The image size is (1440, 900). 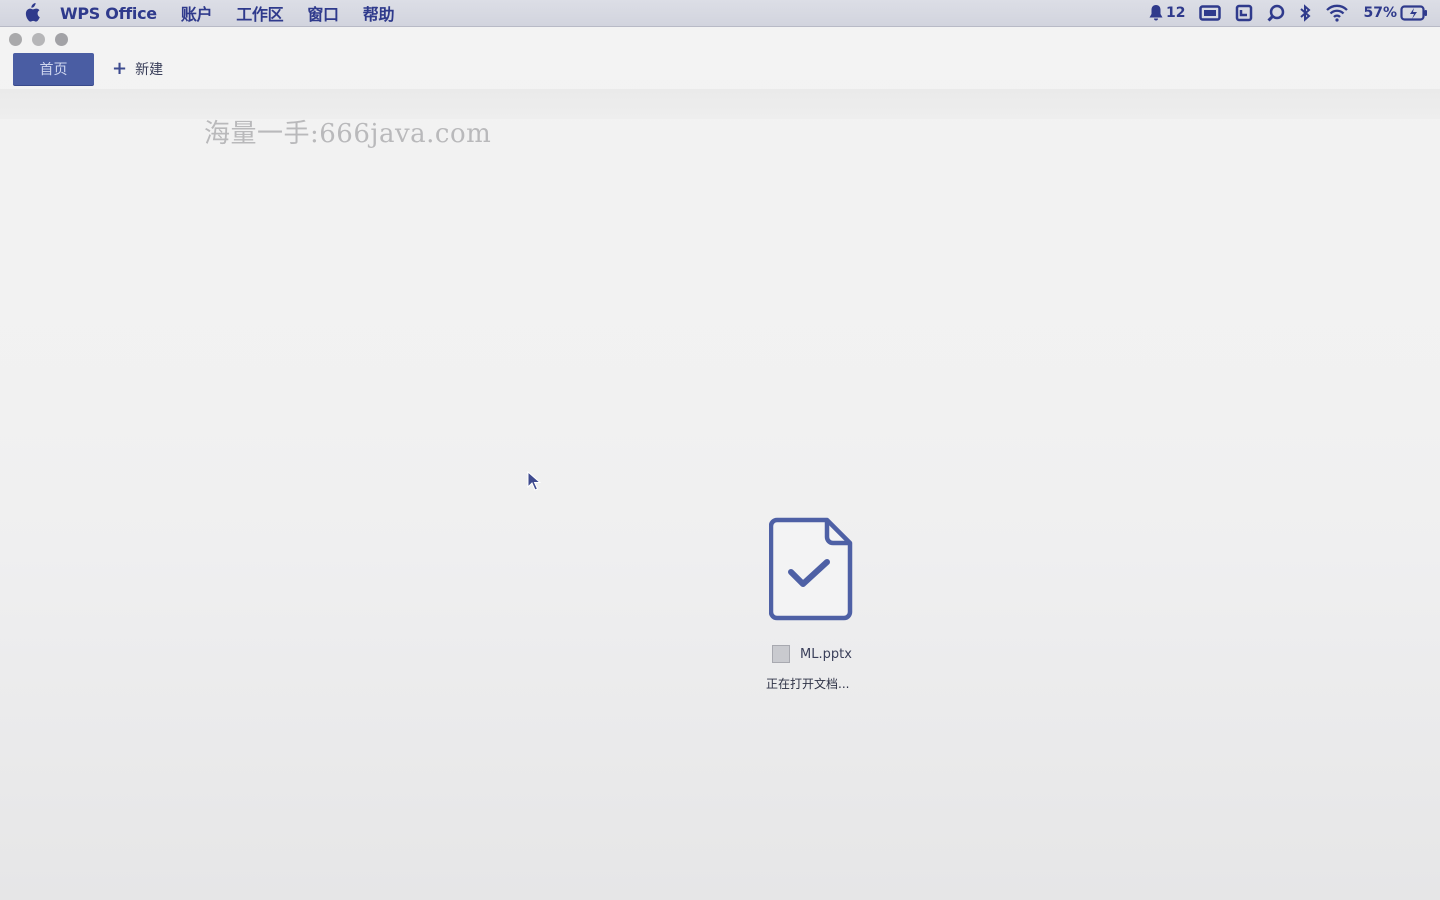 What do you see at coordinates (259, 13) in the screenshot?
I see `menu-workspace: 工作区` at bounding box center [259, 13].